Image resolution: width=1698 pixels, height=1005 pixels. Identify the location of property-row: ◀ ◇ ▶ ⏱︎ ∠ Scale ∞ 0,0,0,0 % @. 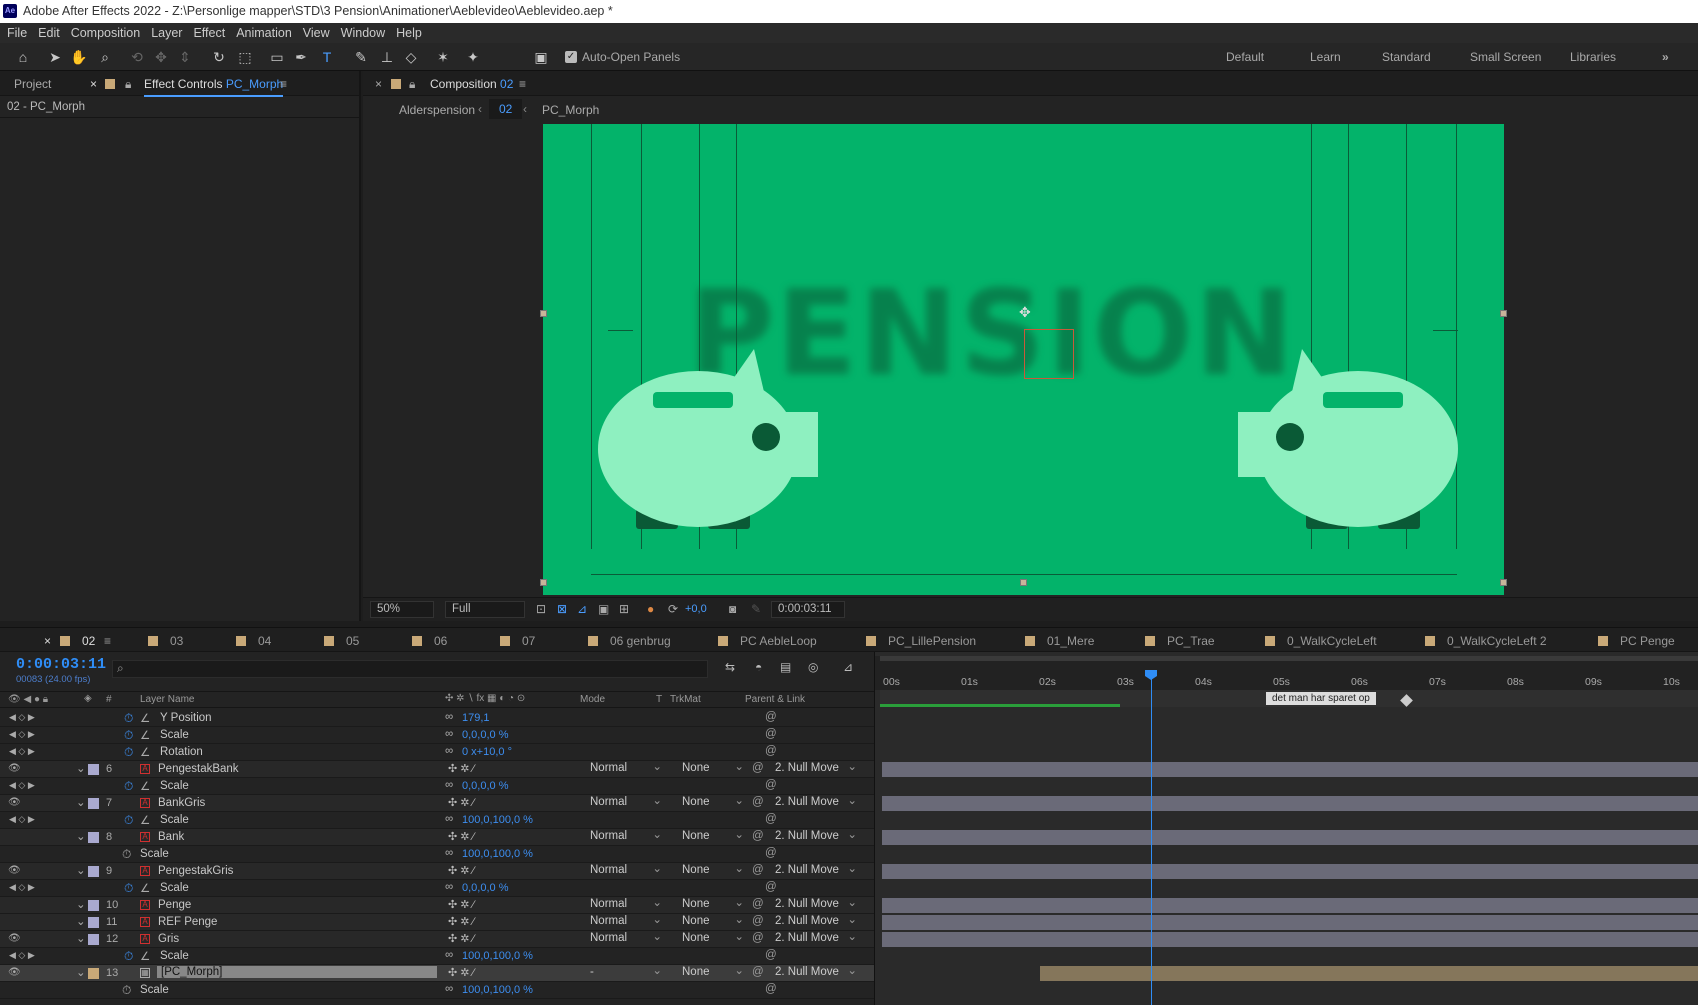
(437, 735).